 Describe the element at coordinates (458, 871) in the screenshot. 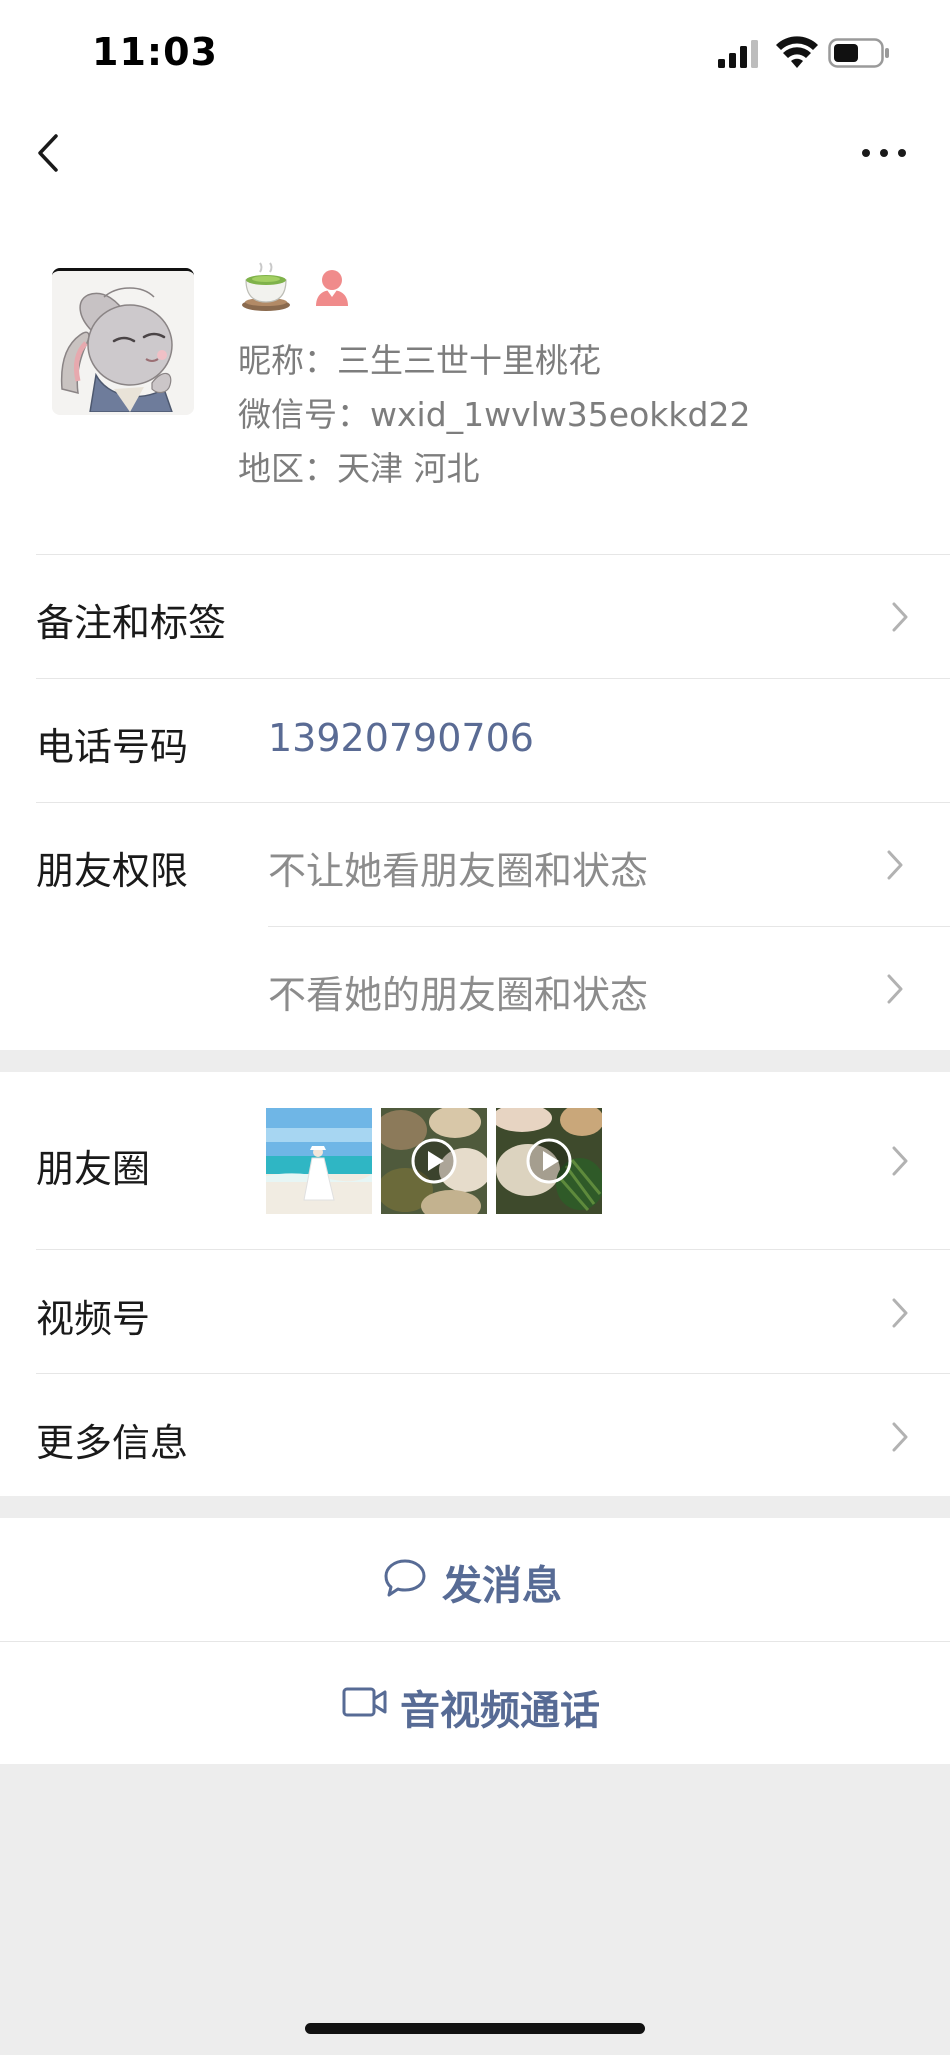

I see `permission-hide-my-moments: 不让她看朋友圈和状态` at that location.